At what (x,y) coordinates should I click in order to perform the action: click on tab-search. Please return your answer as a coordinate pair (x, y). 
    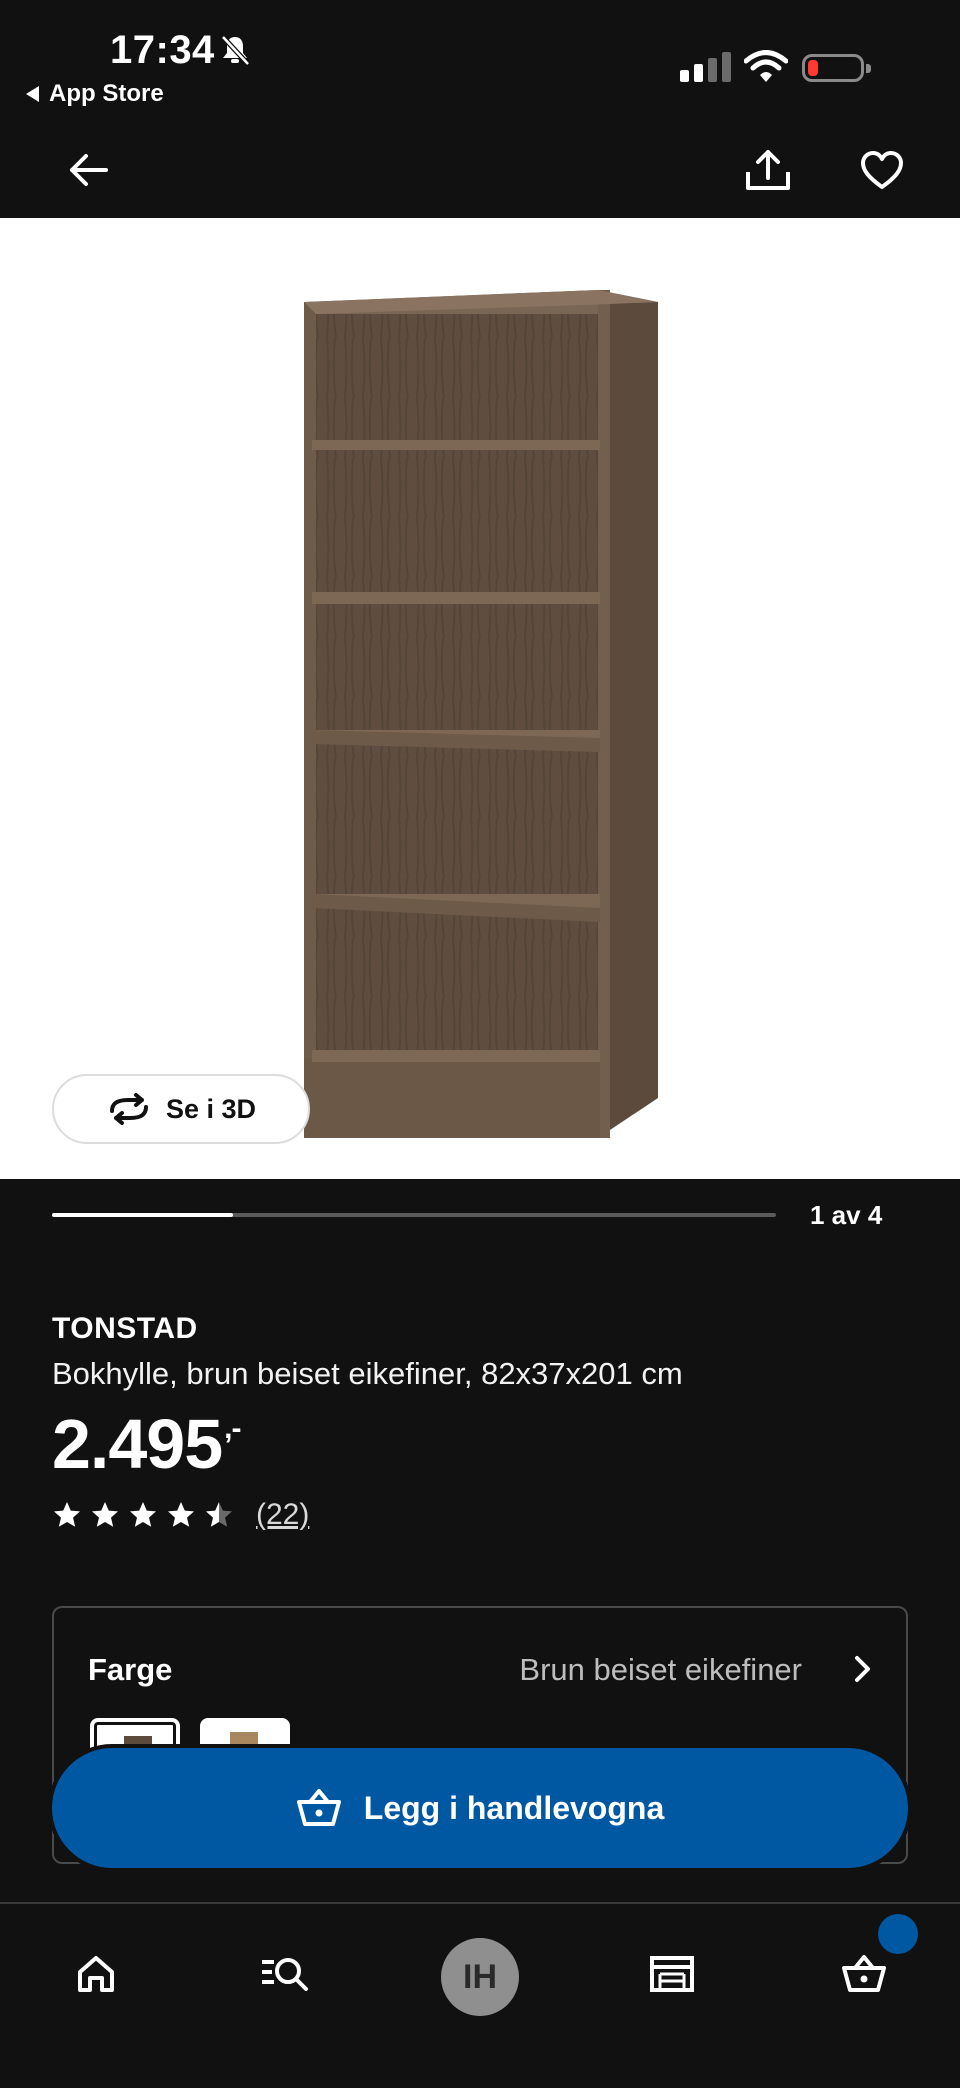
    Looking at the image, I should click on (286, 1974).